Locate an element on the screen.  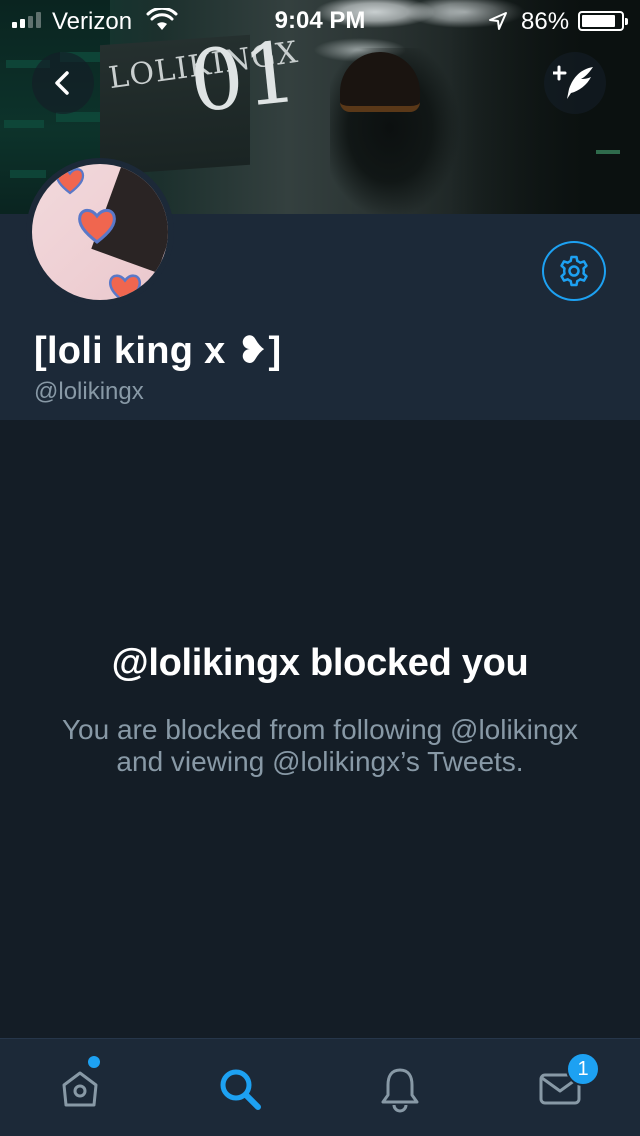
profile-handle: @lolikingx is located at coordinates (89, 391).